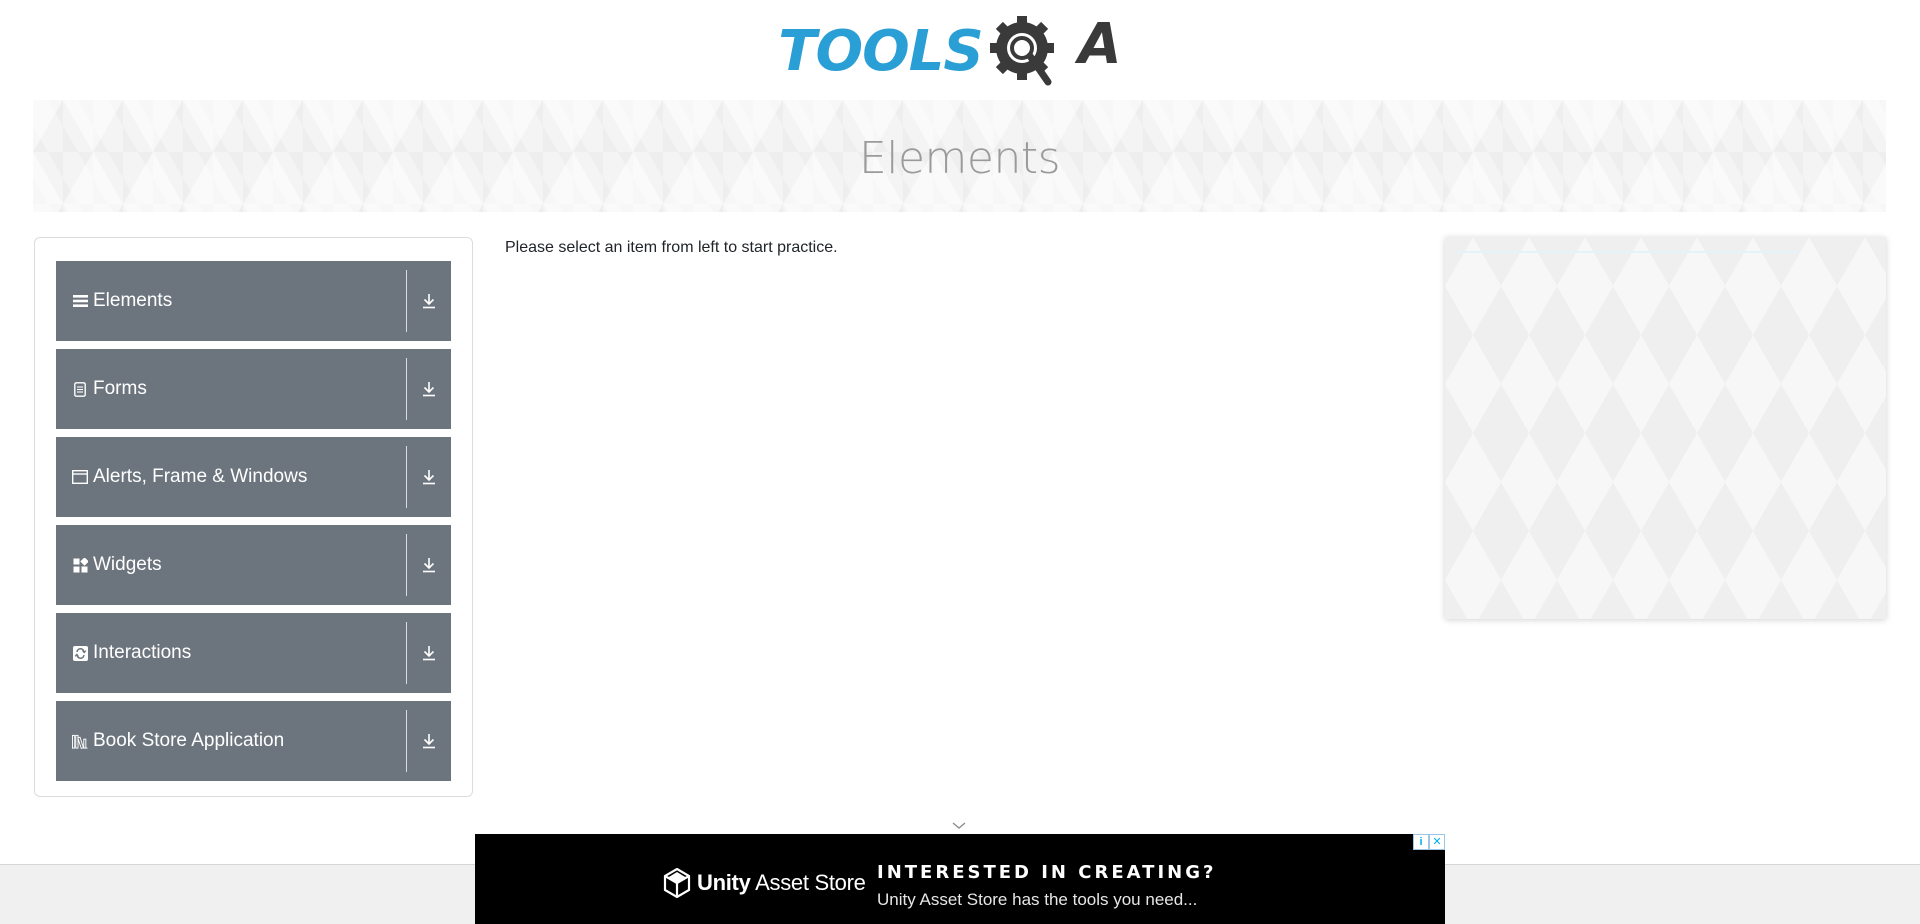 The image size is (1920, 924). I want to click on side-ad-panel, so click(1665, 428).